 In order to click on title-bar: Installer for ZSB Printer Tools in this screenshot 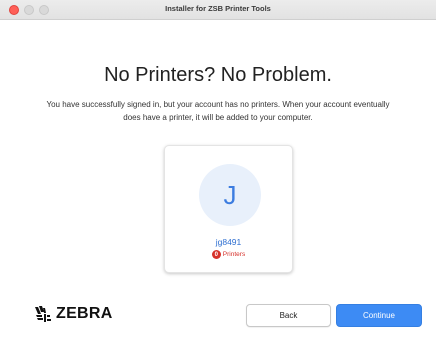, I will do `click(218, 10)`.